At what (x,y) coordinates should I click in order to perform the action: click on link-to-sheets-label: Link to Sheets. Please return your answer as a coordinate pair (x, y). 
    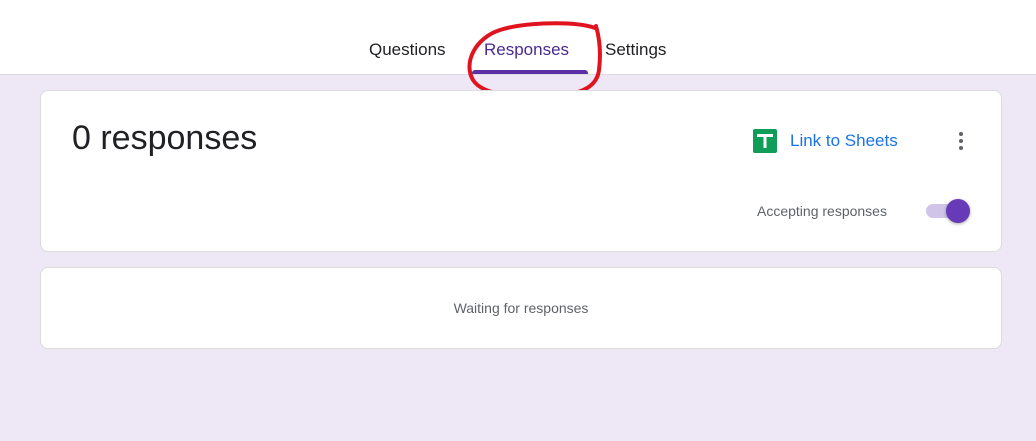
    Looking at the image, I should click on (844, 140).